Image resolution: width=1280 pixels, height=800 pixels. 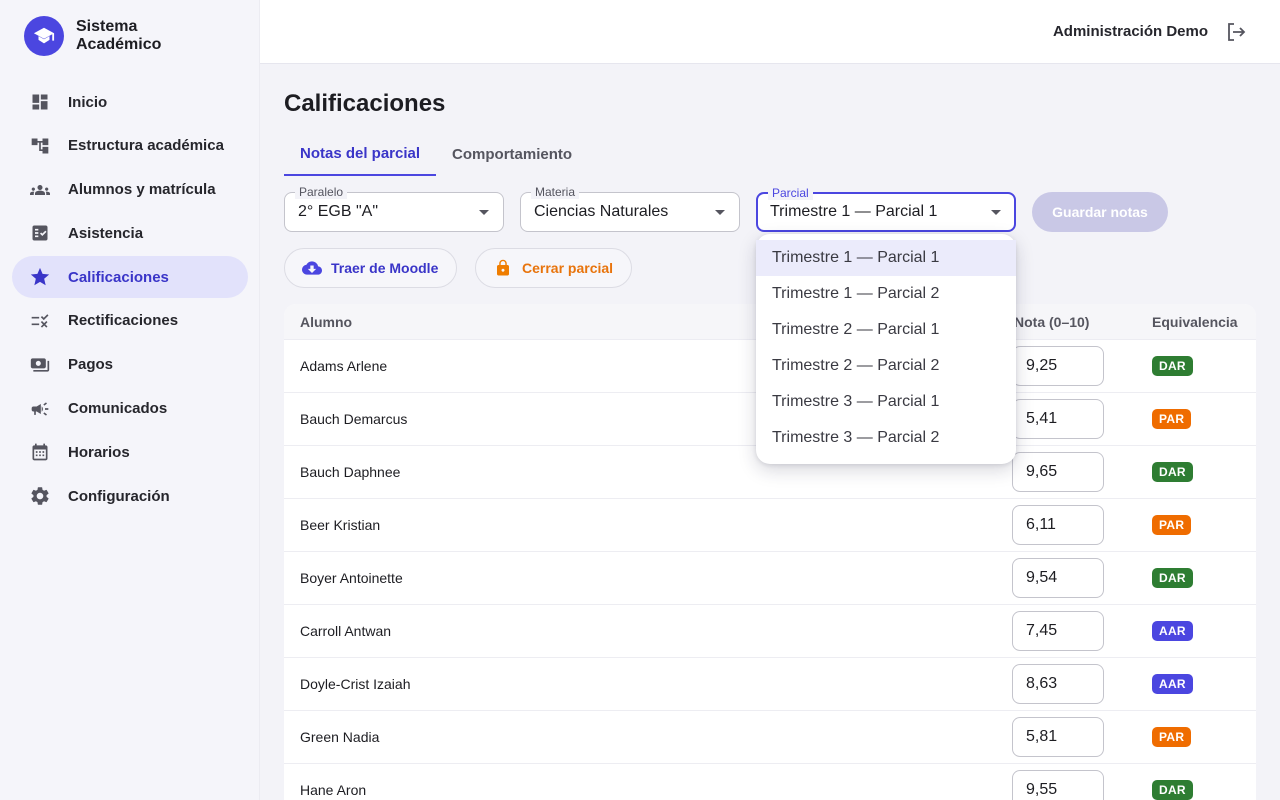 I want to click on column-header-equivalence: Equivalencia, so click(x=1195, y=322).